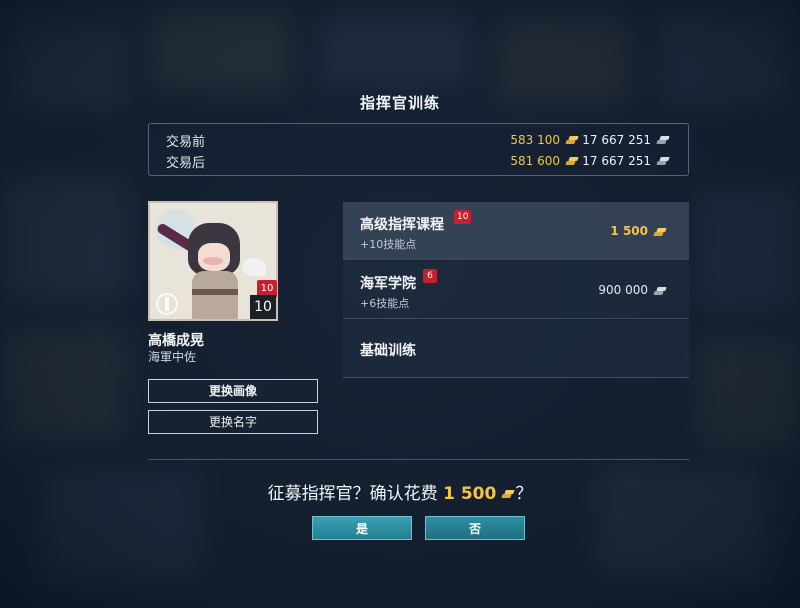 This screenshot has width=800, height=608. Describe the element at coordinates (186, 163) in the screenshot. I see `after-label: 交易后` at that location.